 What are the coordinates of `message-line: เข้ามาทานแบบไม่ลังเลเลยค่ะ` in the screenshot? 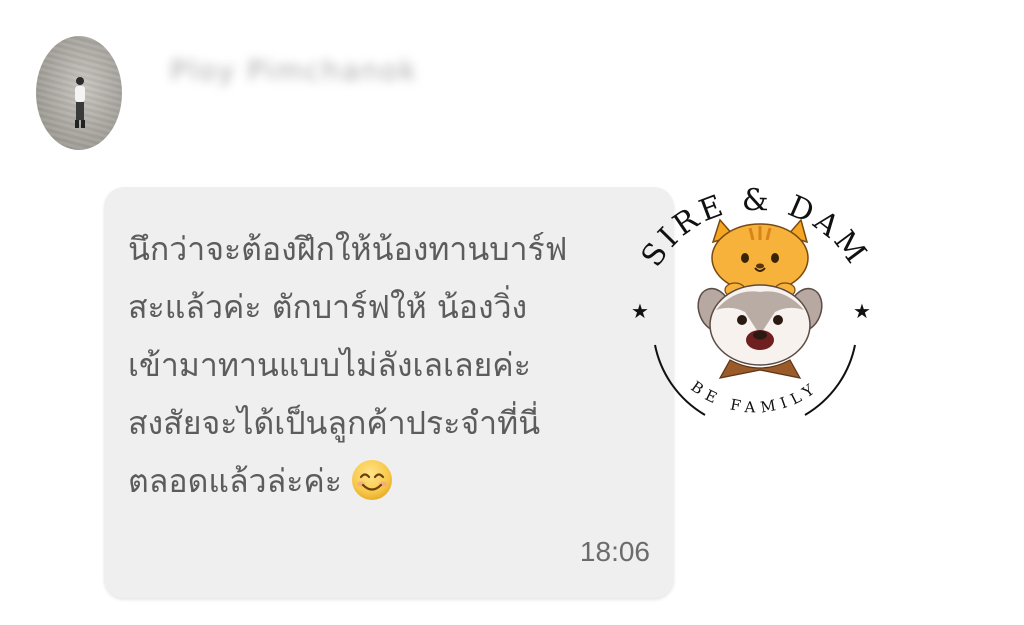 It's located at (329, 365).